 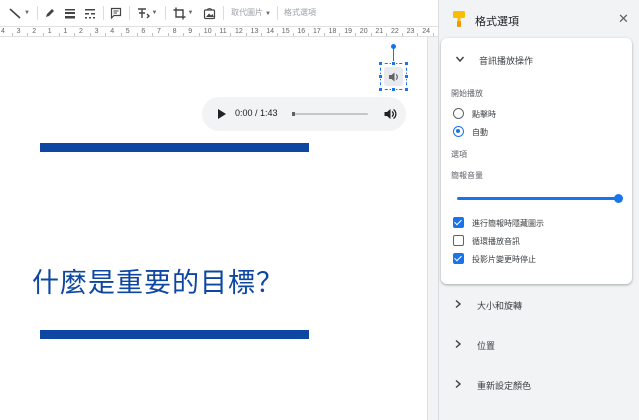 What do you see at coordinates (486, 346) in the screenshot?
I see `section-title-position: 位置` at bounding box center [486, 346].